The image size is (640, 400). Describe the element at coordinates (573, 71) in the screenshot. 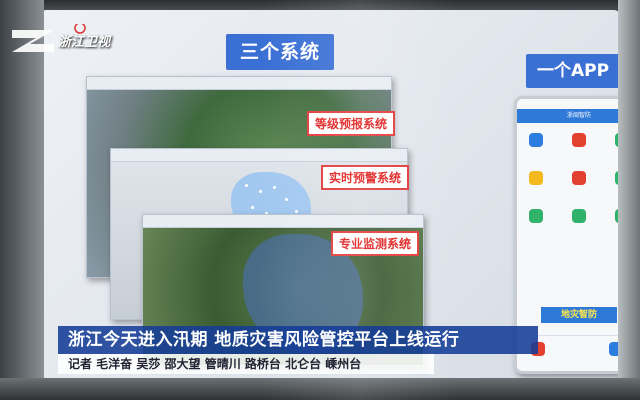

I see `app-title: 一个APP` at that location.